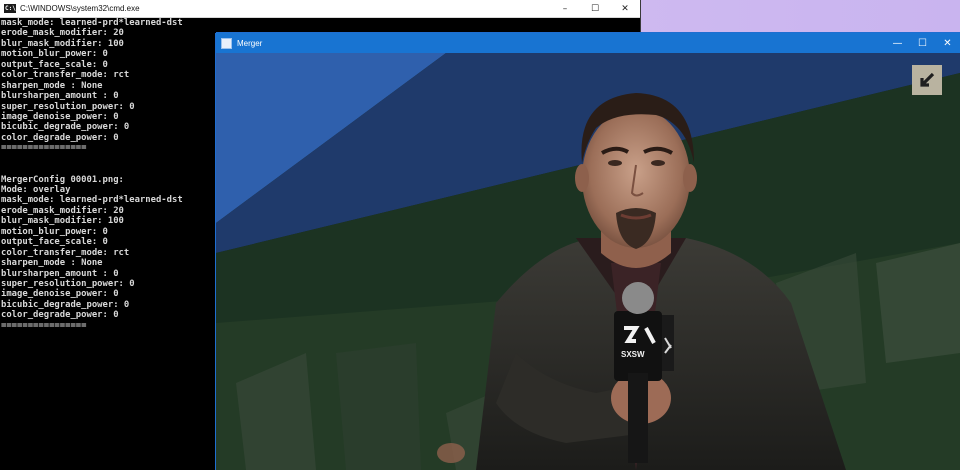  What do you see at coordinates (625, 8) in the screenshot?
I see `cmd-close-button: ✕` at bounding box center [625, 8].